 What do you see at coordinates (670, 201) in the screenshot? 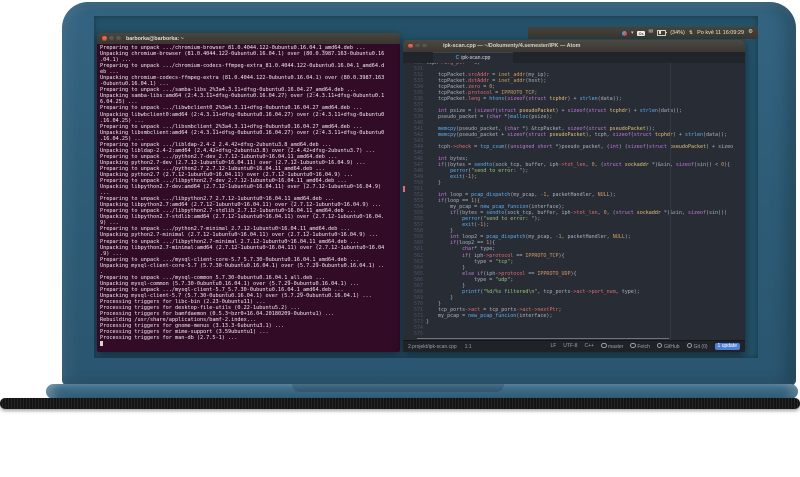
I see `wrap-guide` at bounding box center [670, 201].